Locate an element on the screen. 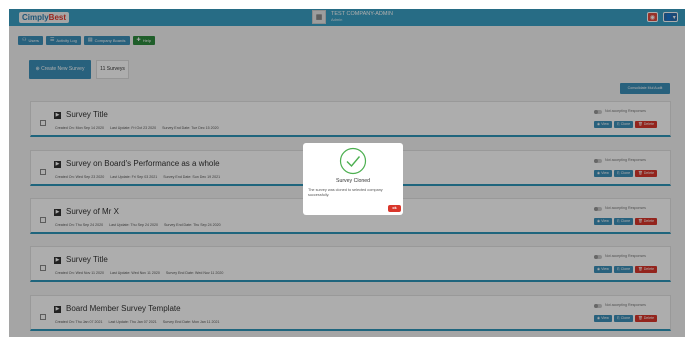 The height and width of the screenshot is (346, 694). success-check-icon is located at coordinates (353, 161).